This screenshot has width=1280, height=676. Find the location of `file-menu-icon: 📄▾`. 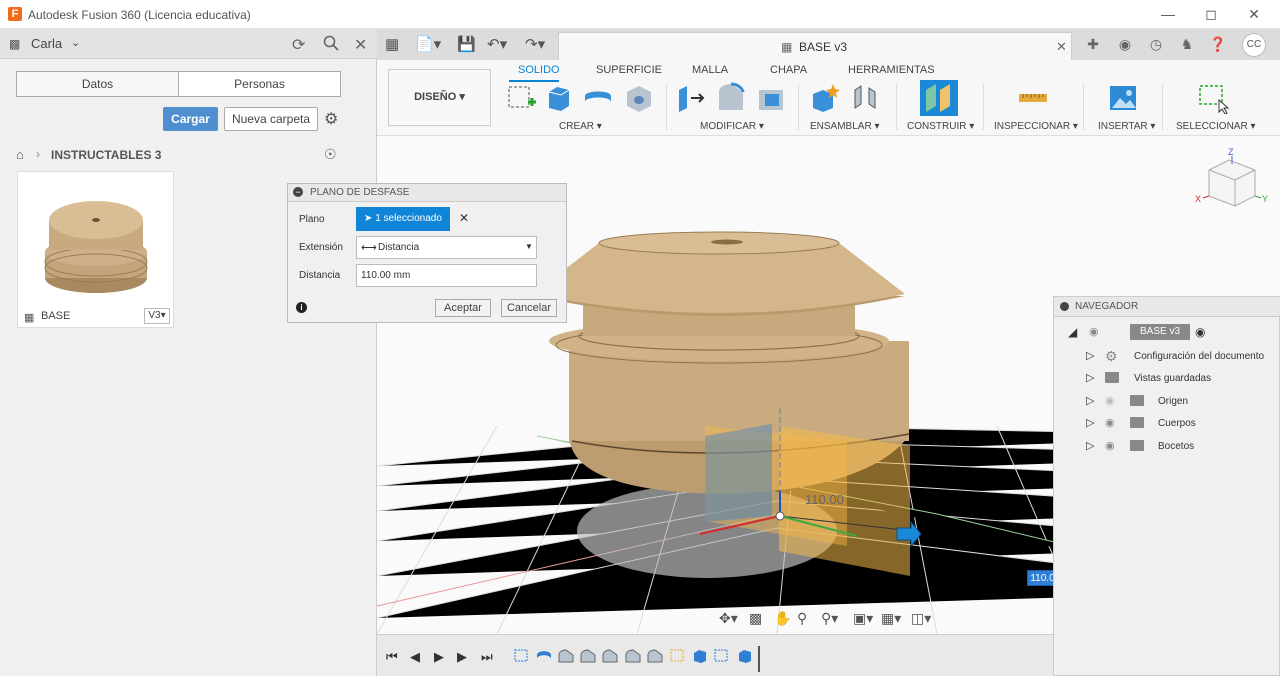

file-menu-icon: 📄▾ is located at coordinates (428, 44).